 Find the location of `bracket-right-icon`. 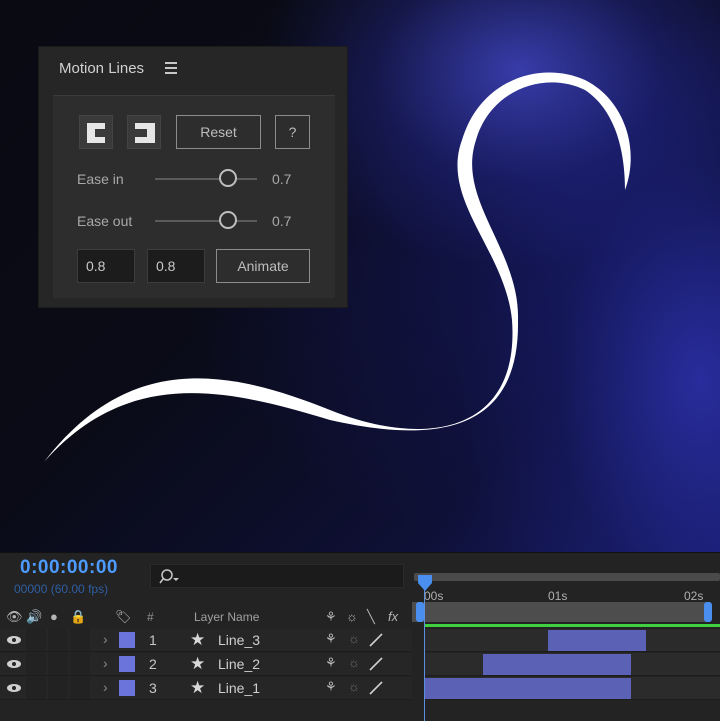

bracket-right-icon is located at coordinates (145, 133).